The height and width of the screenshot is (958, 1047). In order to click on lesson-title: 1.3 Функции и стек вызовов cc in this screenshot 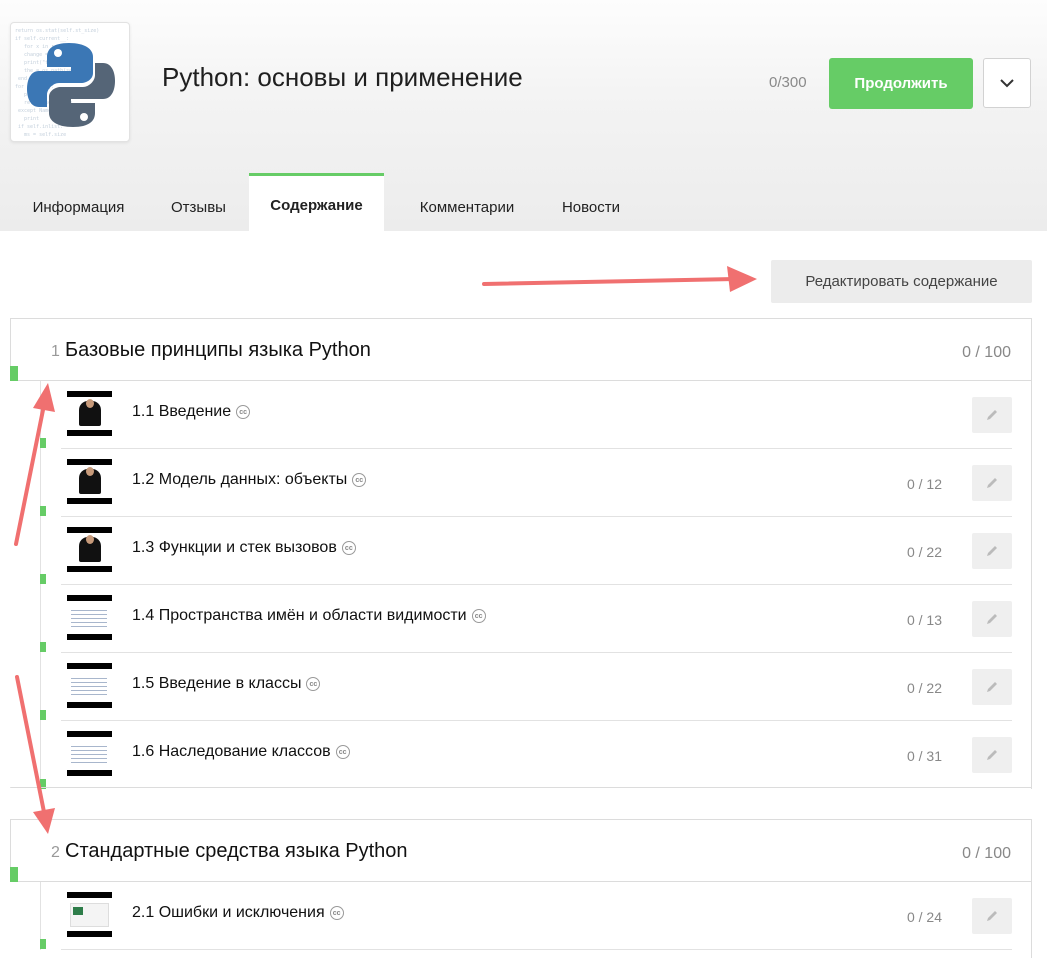, I will do `click(244, 548)`.